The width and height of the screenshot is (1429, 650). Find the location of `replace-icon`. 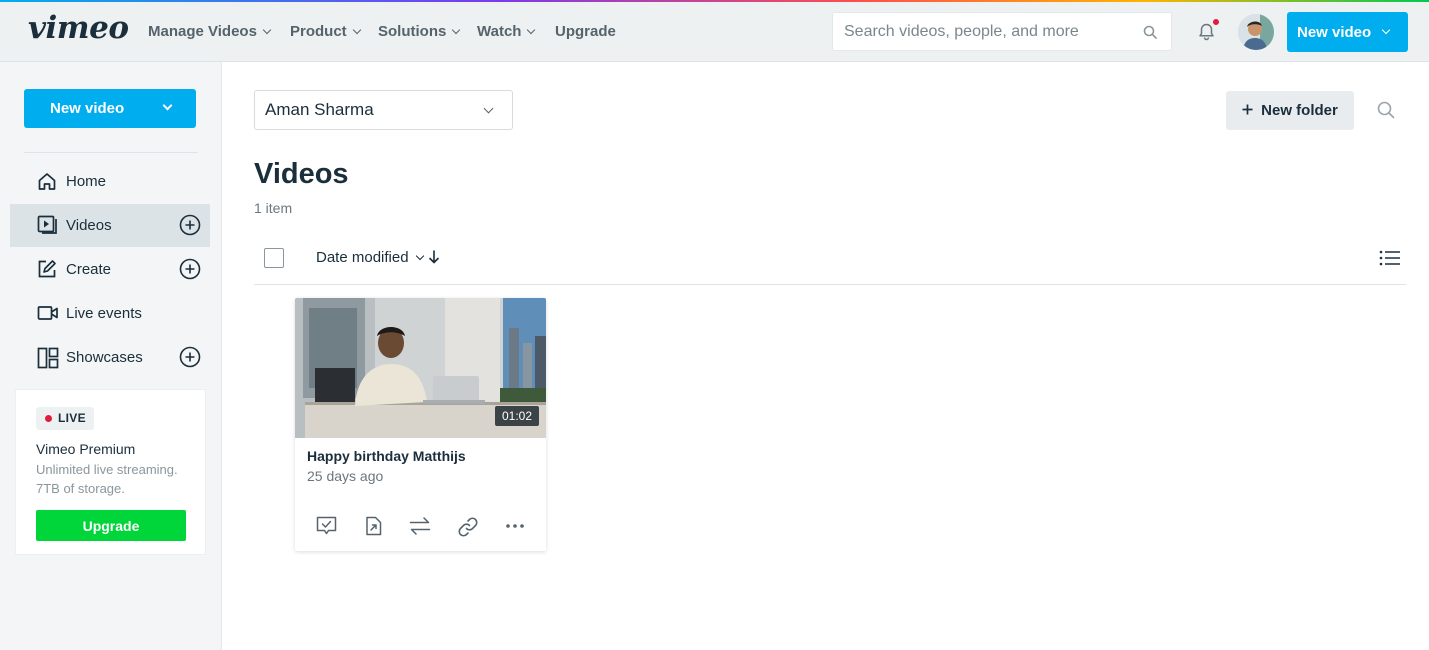

replace-icon is located at coordinates (420, 528).